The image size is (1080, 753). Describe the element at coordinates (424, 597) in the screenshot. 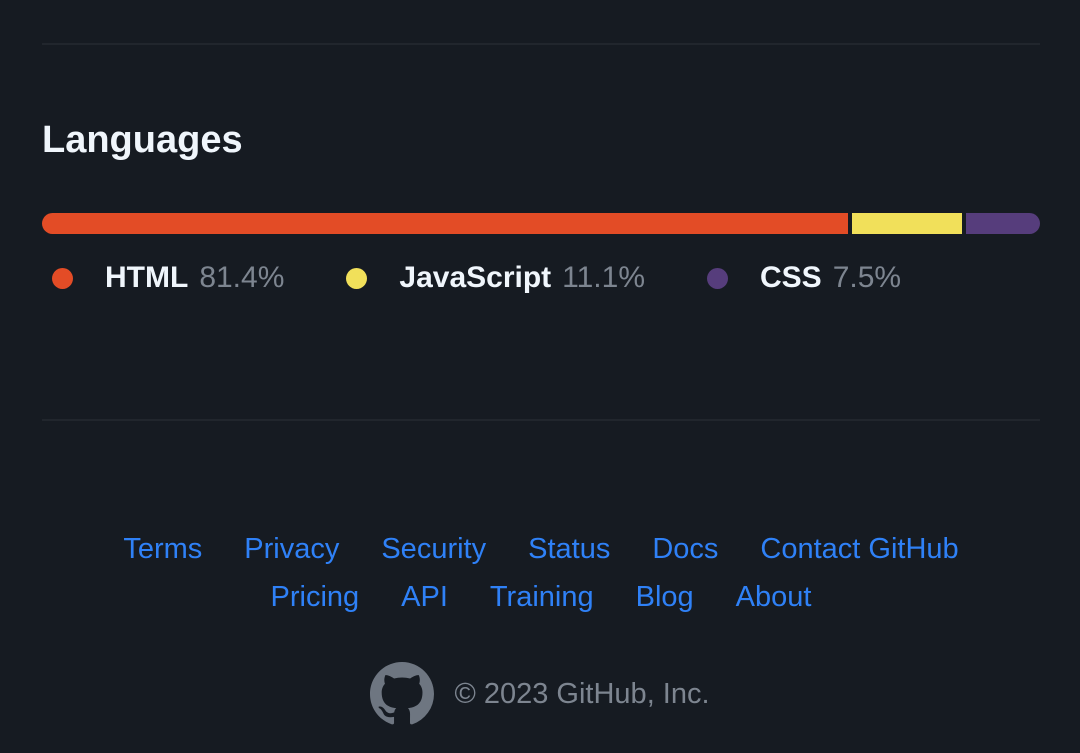

I see `footer-link-api: API` at that location.